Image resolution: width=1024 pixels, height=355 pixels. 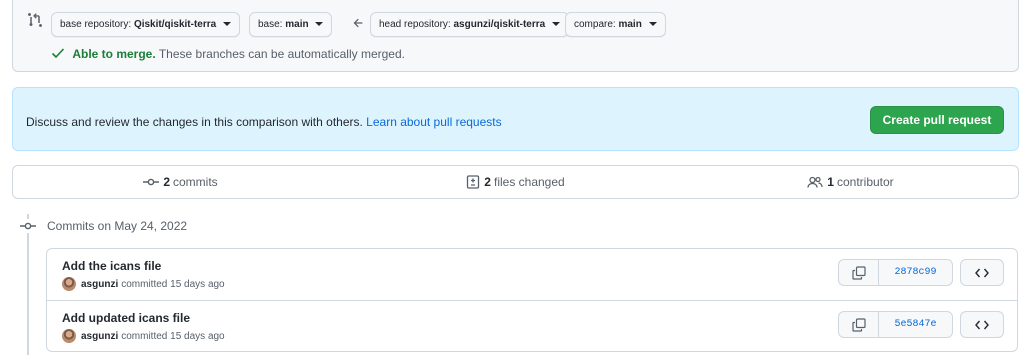 I want to click on head-repository-prefix: head repository:, so click(x=415, y=24).